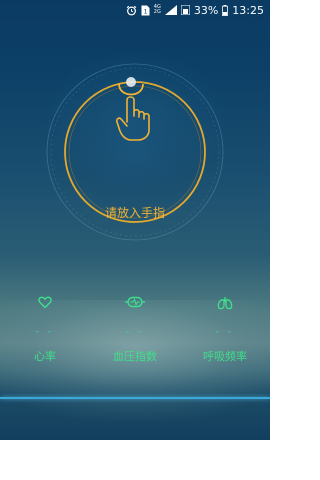 This screenshot has height=480, width=320. I want to click on place-finger-prompt: 请放入手指, so click(134, 213).